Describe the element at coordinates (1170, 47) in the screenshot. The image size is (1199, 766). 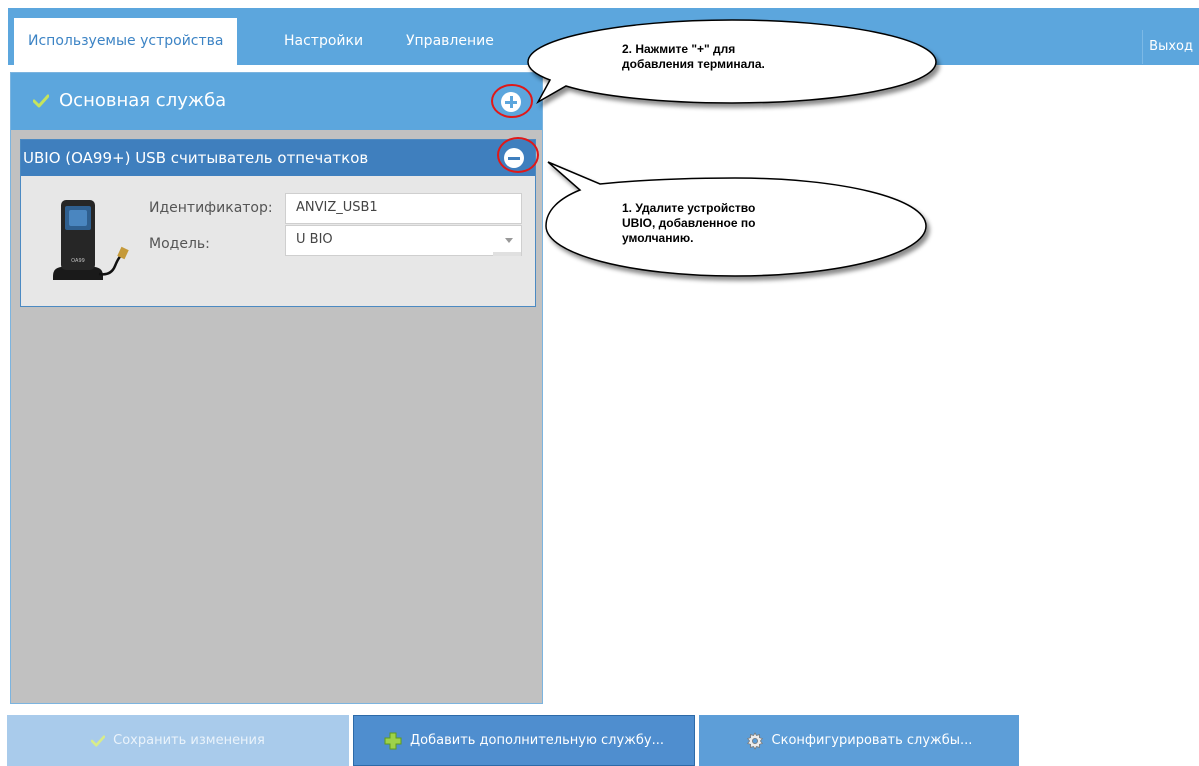
I see `exit-button: Выход` at that location.